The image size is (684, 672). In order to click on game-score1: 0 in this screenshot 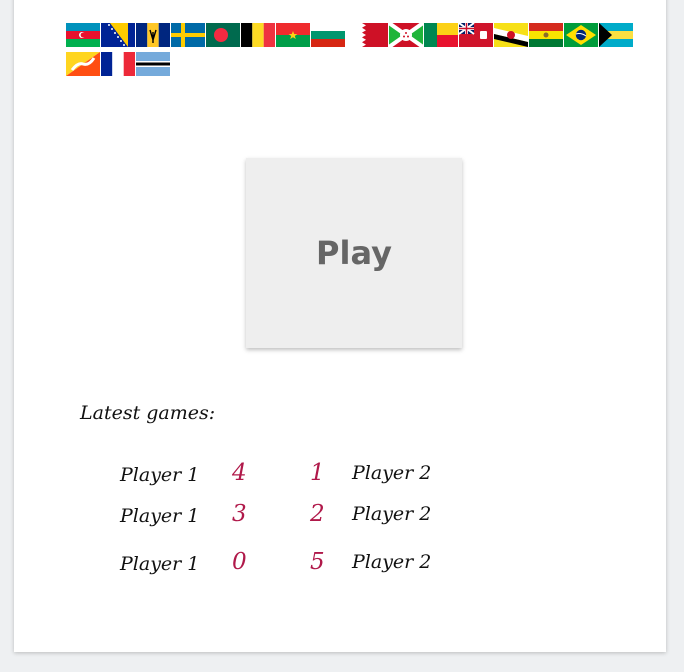, I will do `click(239, 562)`.